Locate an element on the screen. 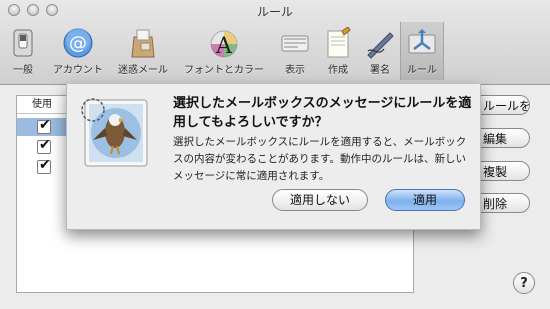  toolbar-item-label: フォントとカラー is located at coordinates (224, 70).